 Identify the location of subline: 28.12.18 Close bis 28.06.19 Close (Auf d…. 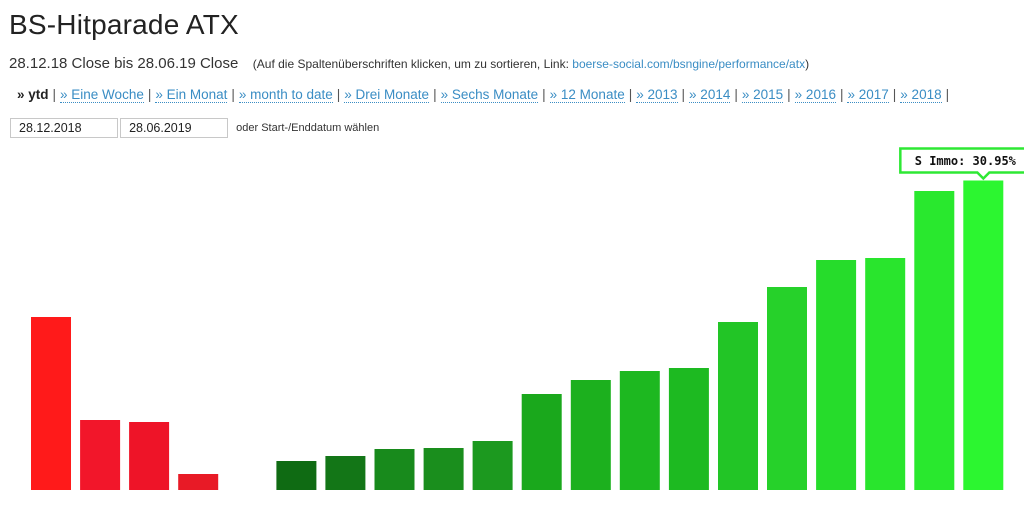
(409, 64).